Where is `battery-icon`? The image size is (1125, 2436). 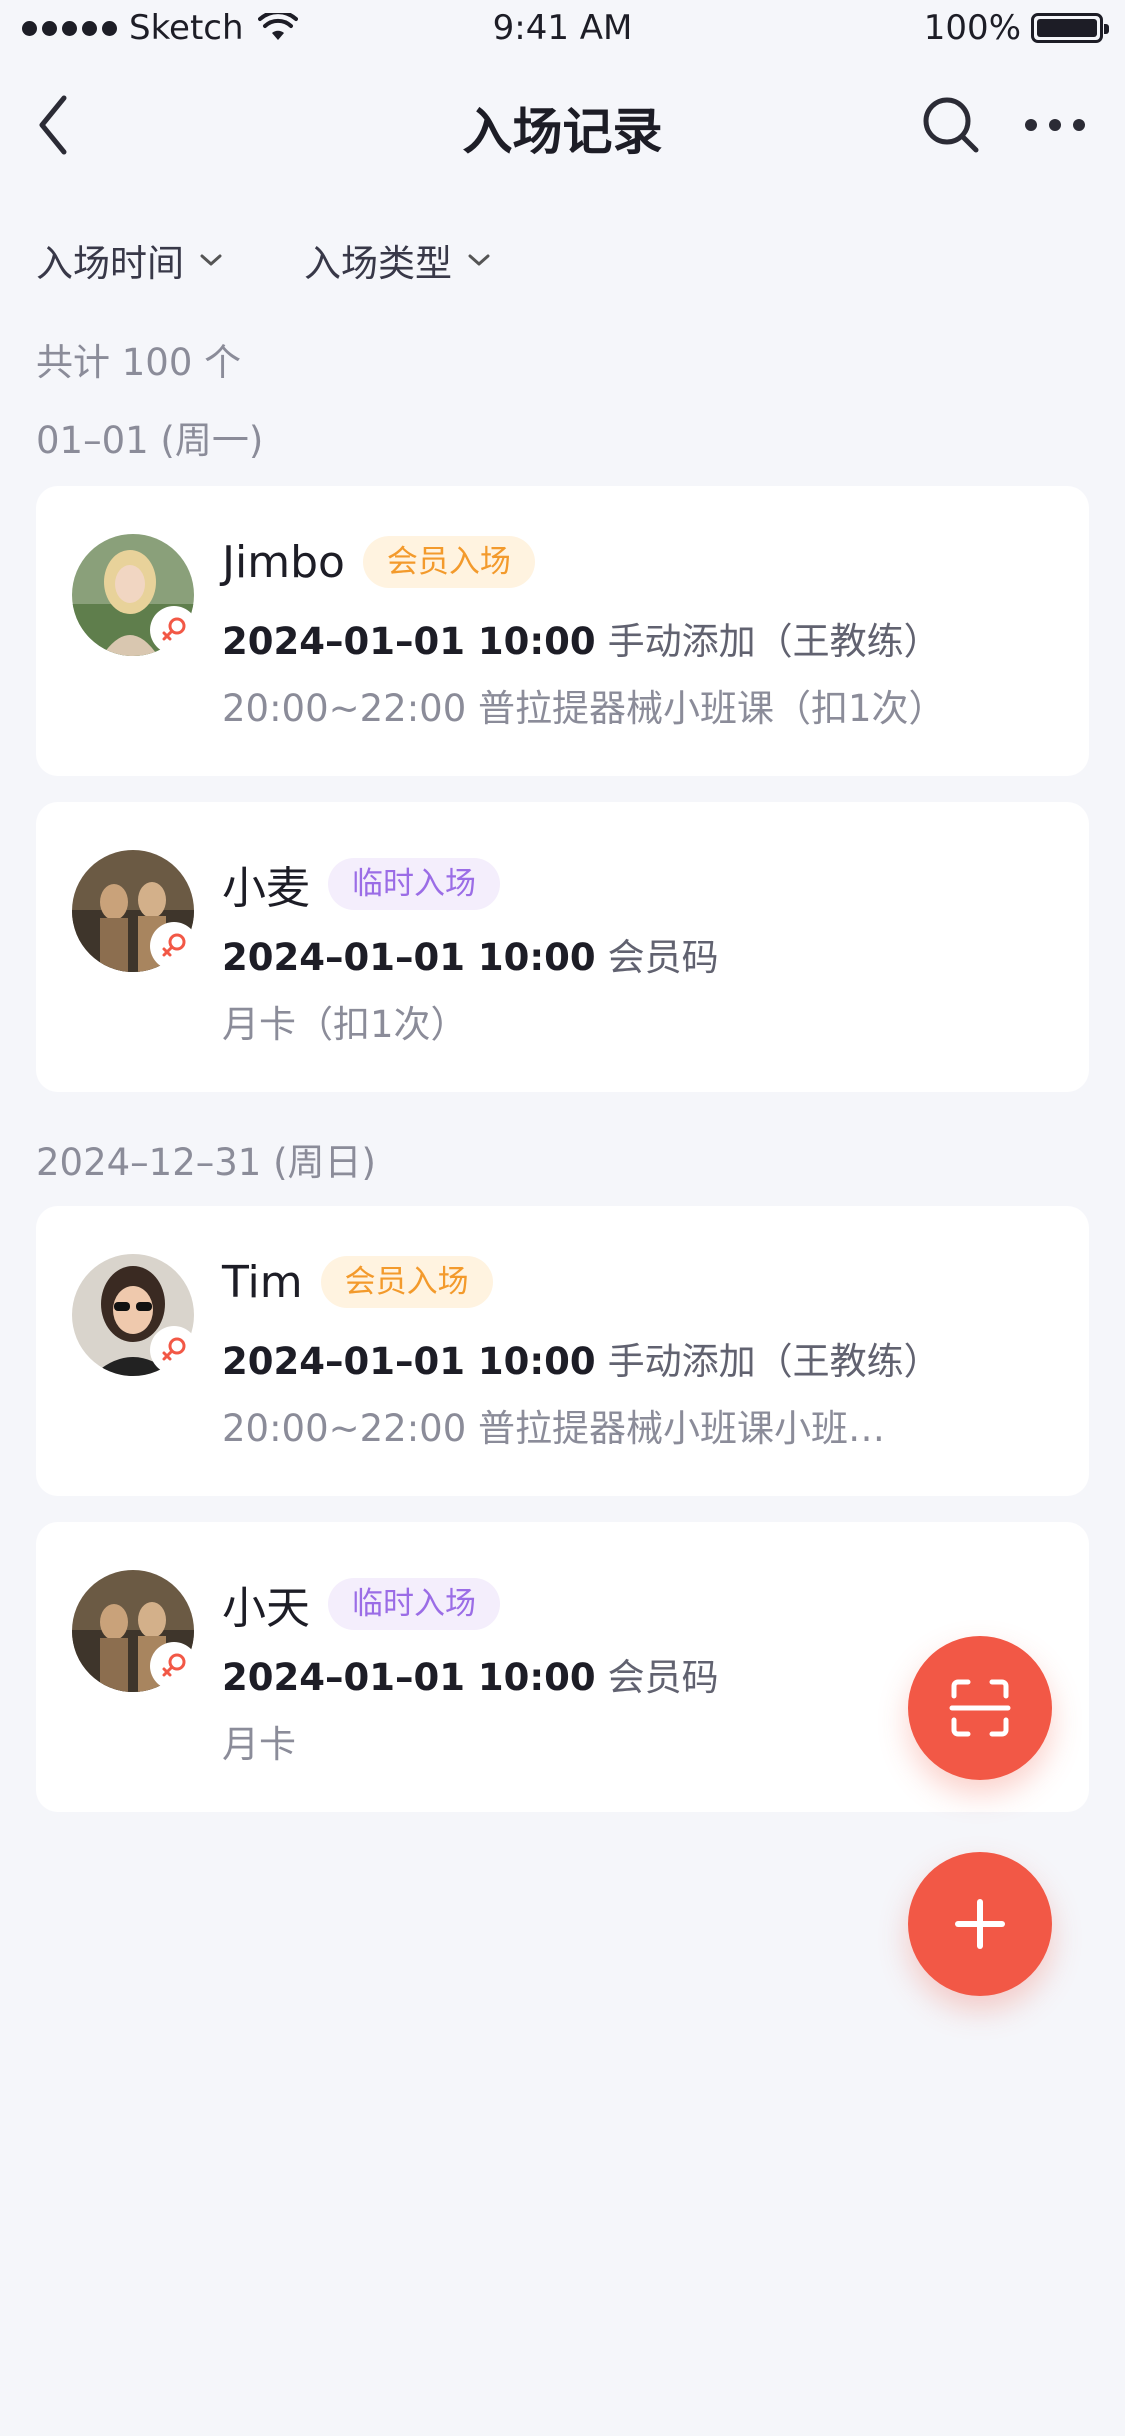
battery-icon is located at coordinates (1070, 28).